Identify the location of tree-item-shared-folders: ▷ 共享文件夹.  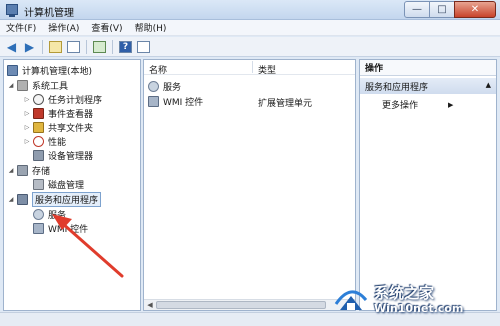
(58, 127).